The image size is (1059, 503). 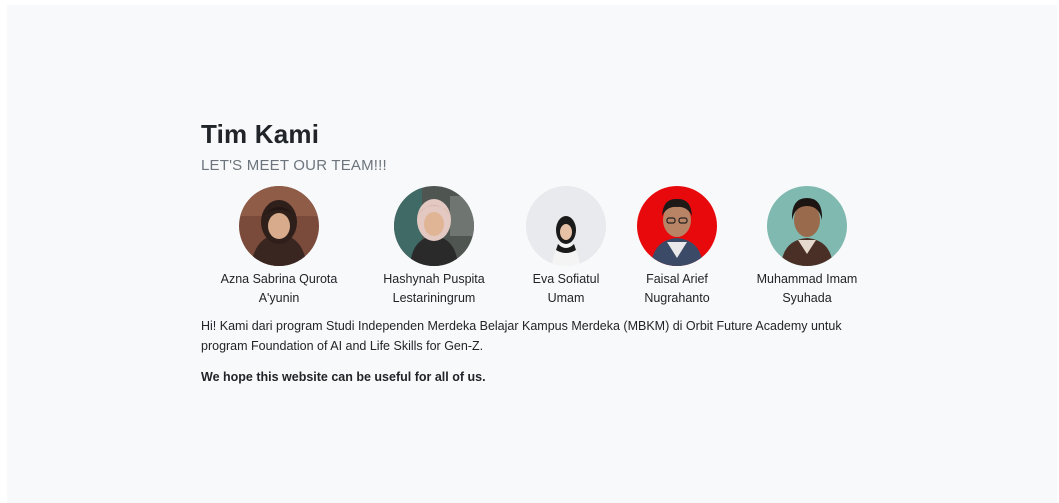 What do you see at coordinates (807, 226) in the screenshot?
I see `avatar-muhammad` at bounding box center [807, 226].